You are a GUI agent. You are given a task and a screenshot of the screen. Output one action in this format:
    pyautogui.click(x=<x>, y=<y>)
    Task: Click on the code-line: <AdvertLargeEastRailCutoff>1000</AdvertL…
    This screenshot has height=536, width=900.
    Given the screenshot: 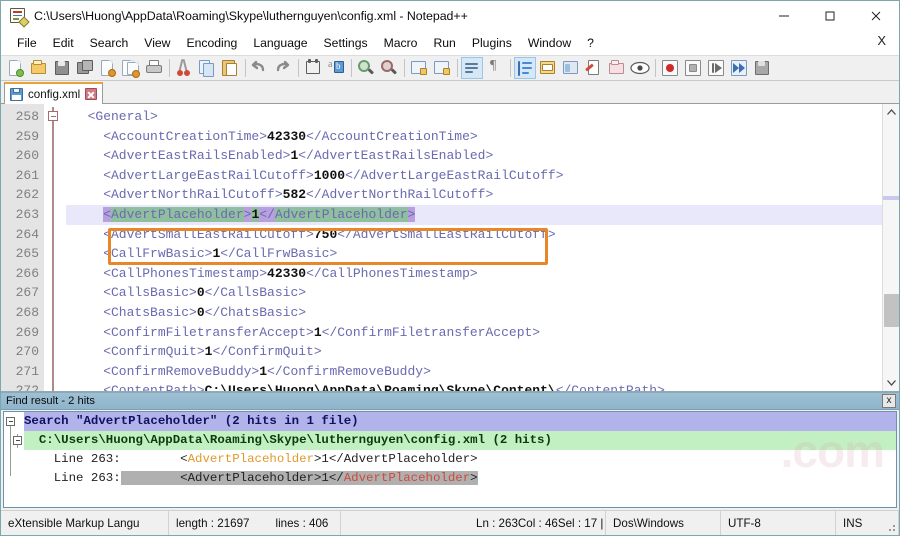 What is the action you would take?
    pyautogui.click(x=474, y=176)
    